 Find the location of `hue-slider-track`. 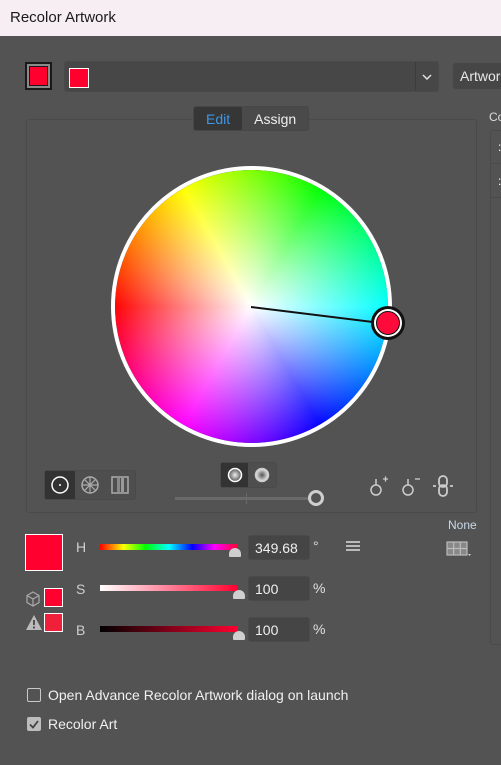

hue-slider-track is located at coordinates (169, 547).